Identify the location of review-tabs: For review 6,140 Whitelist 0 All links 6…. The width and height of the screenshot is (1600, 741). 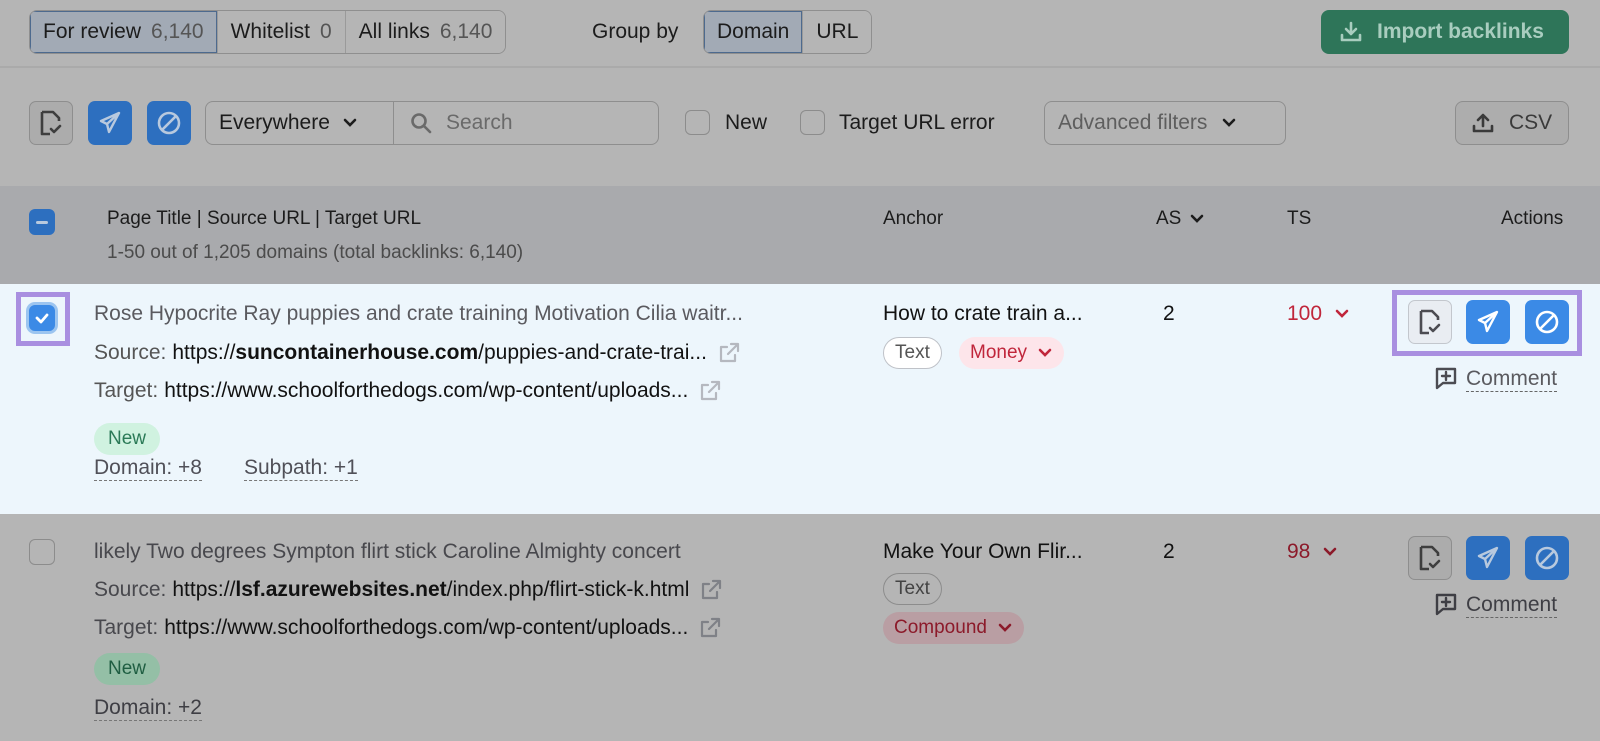
(268, 32).